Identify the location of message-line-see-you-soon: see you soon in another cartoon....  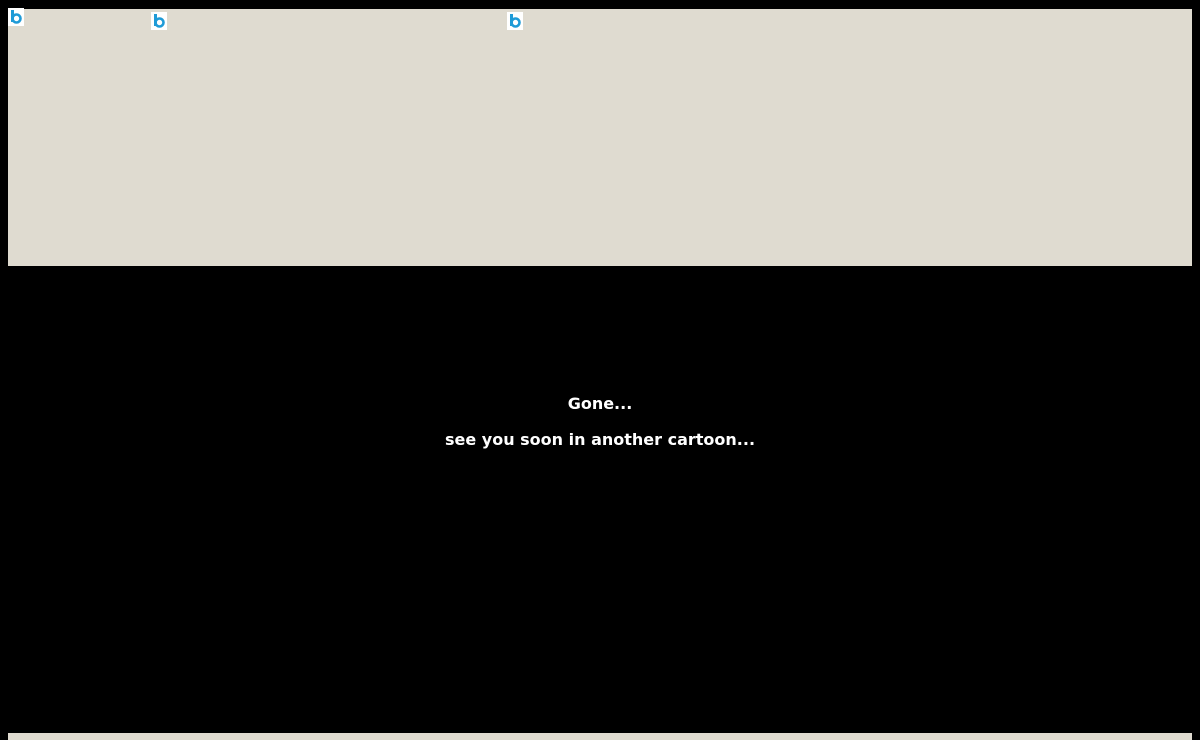
(600, 439).